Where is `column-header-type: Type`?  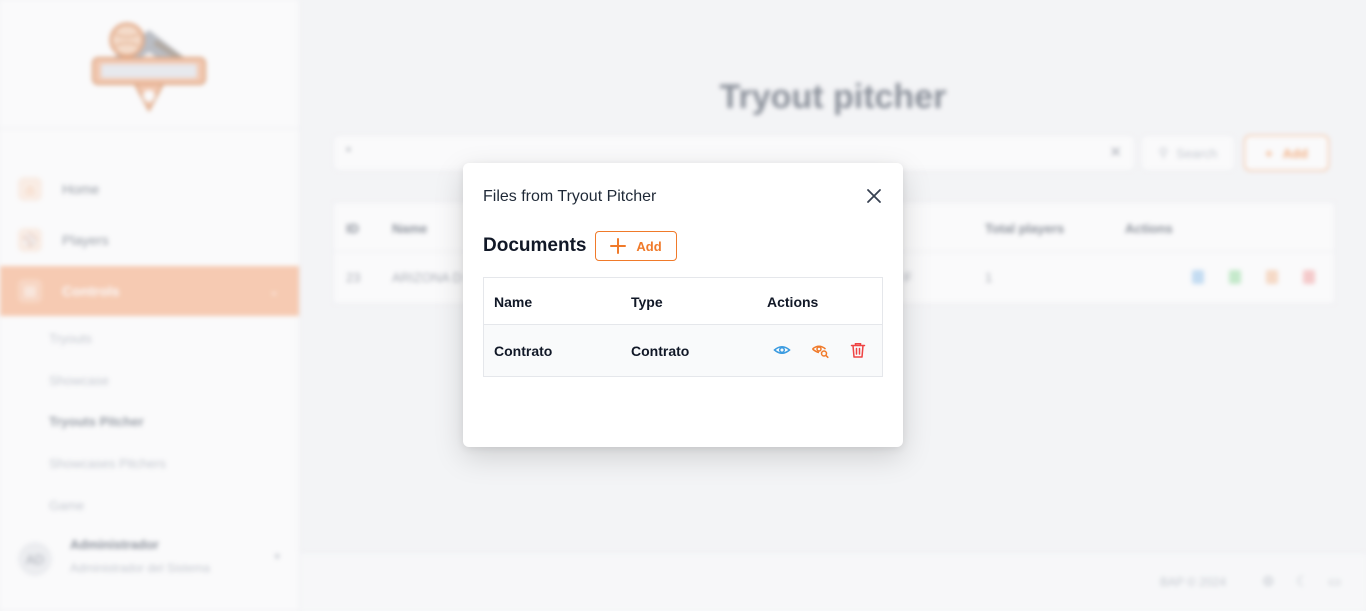 column-header-type: Type is located at coordinates (647, 302).